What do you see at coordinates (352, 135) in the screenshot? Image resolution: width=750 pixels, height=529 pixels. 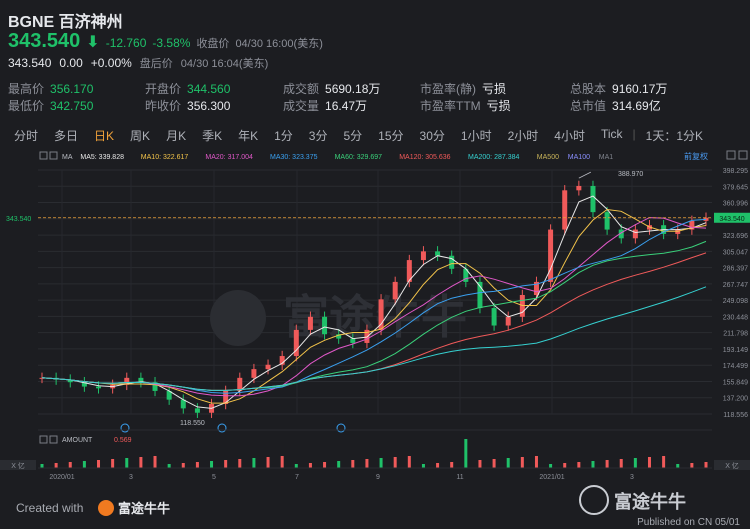 I see `tab-5min: 5分` at bounding box center [352, 135].